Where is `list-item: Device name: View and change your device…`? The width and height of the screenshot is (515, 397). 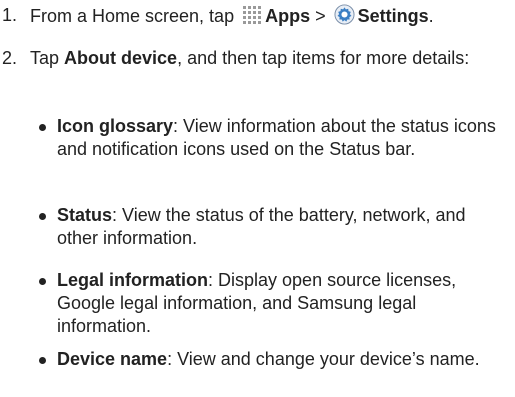 list-item: Device name: View and change your device… is located at coordinates (272, 371).